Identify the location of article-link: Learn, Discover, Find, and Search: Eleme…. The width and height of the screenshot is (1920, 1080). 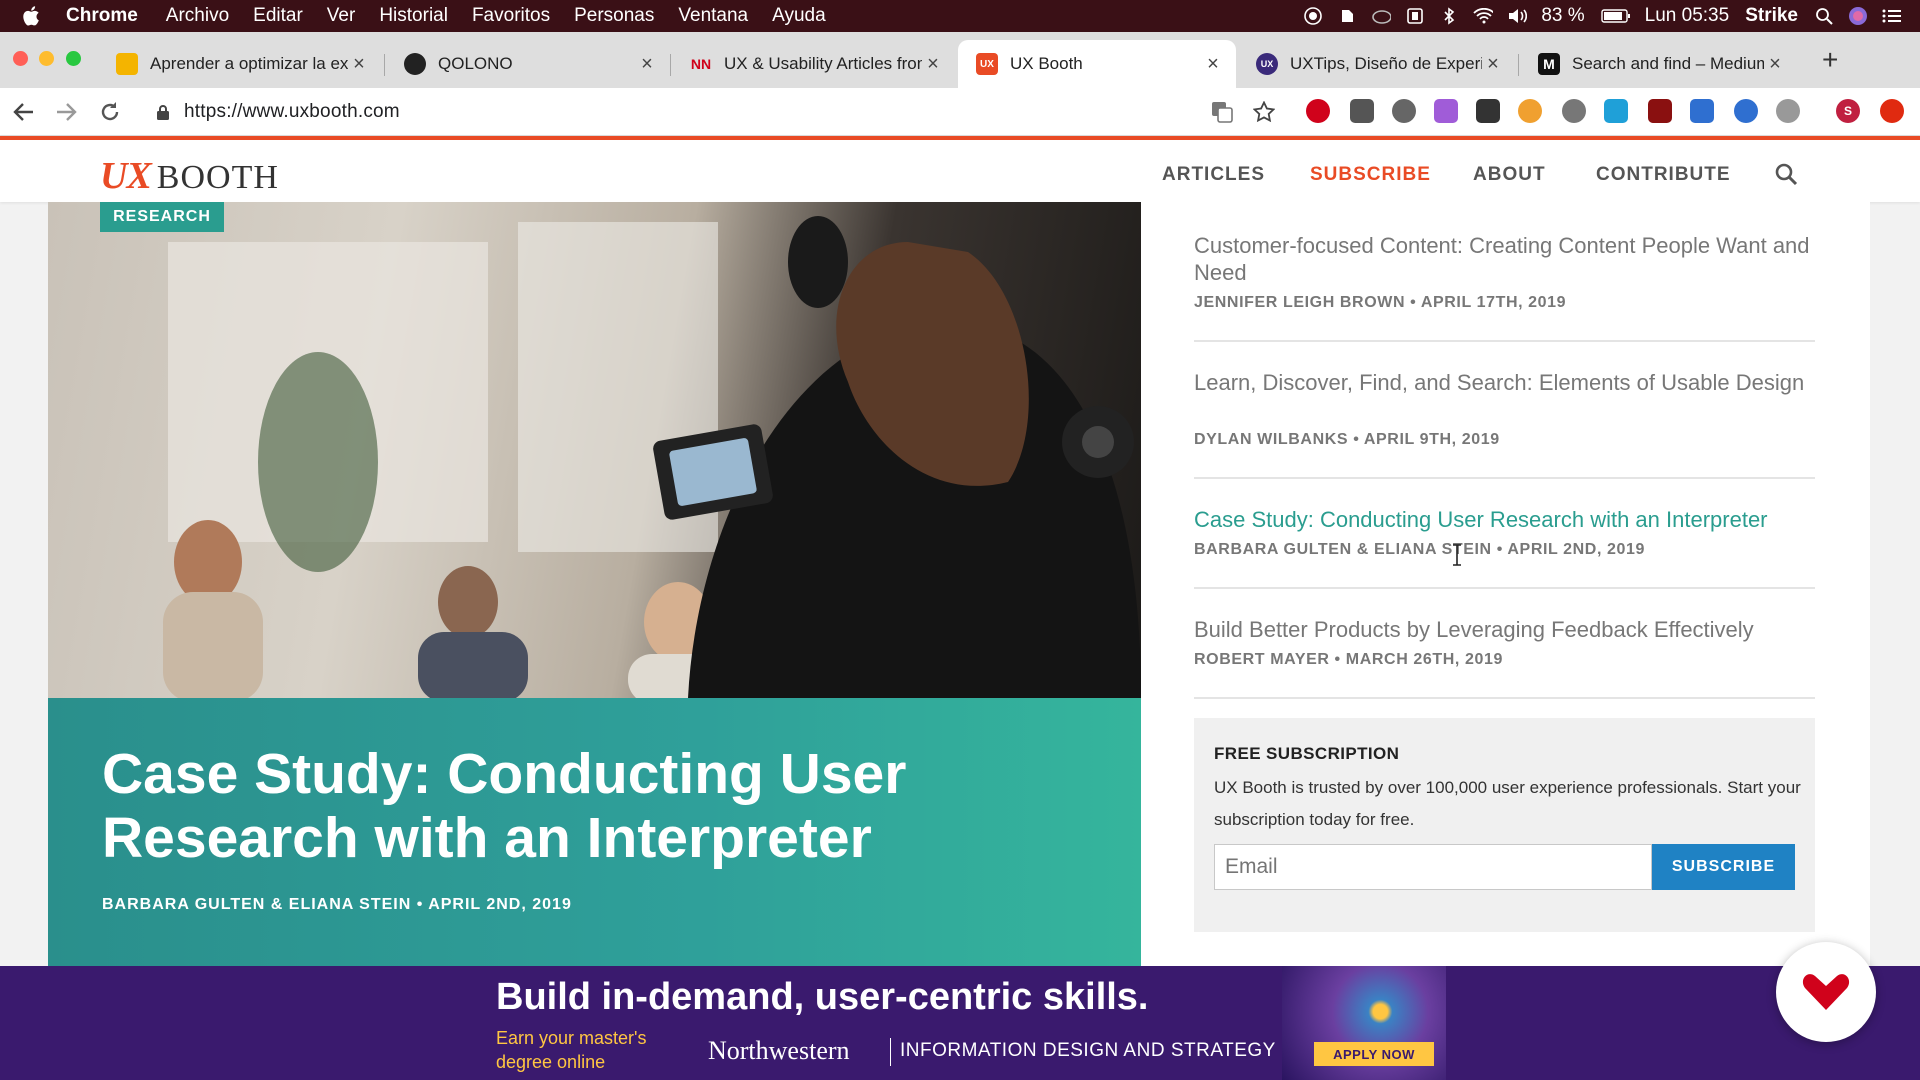
(1514, 382).